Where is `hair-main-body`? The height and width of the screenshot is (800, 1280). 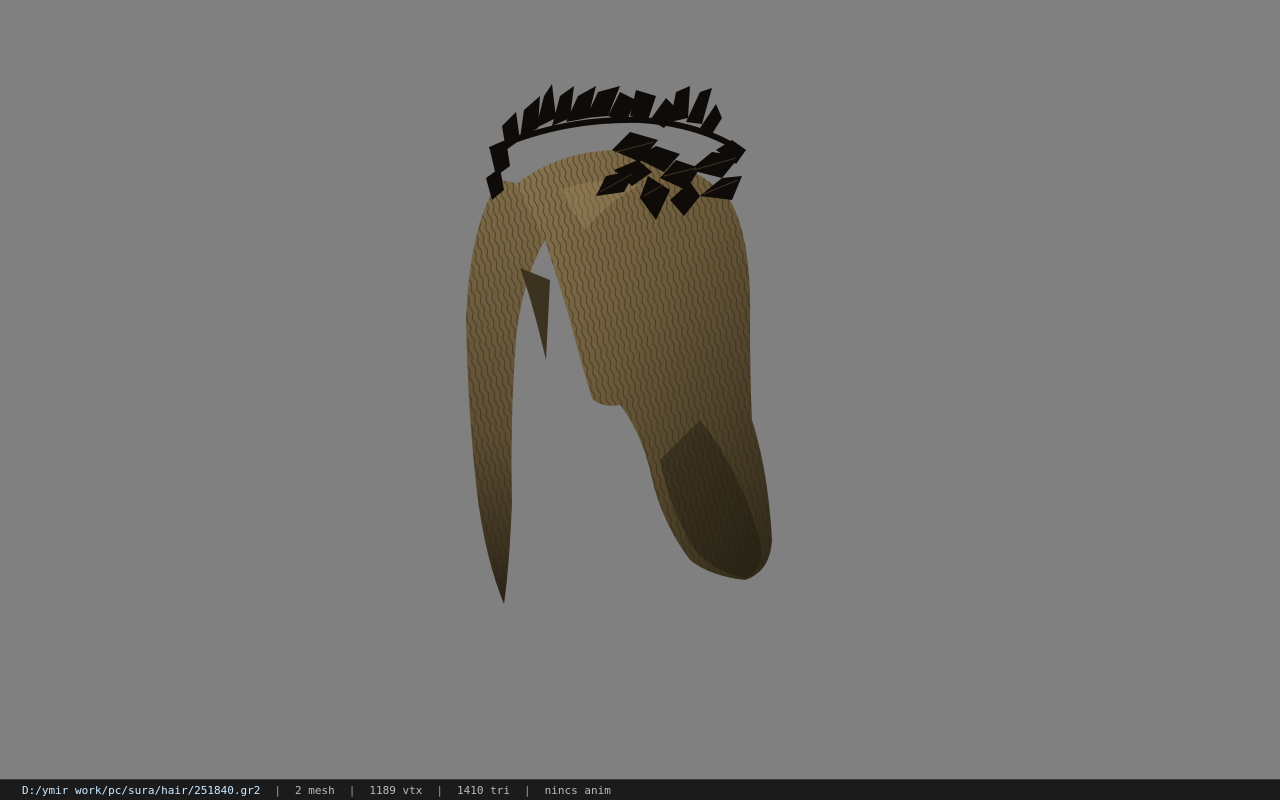
hair-main-body is located at coordinates (643, 365).